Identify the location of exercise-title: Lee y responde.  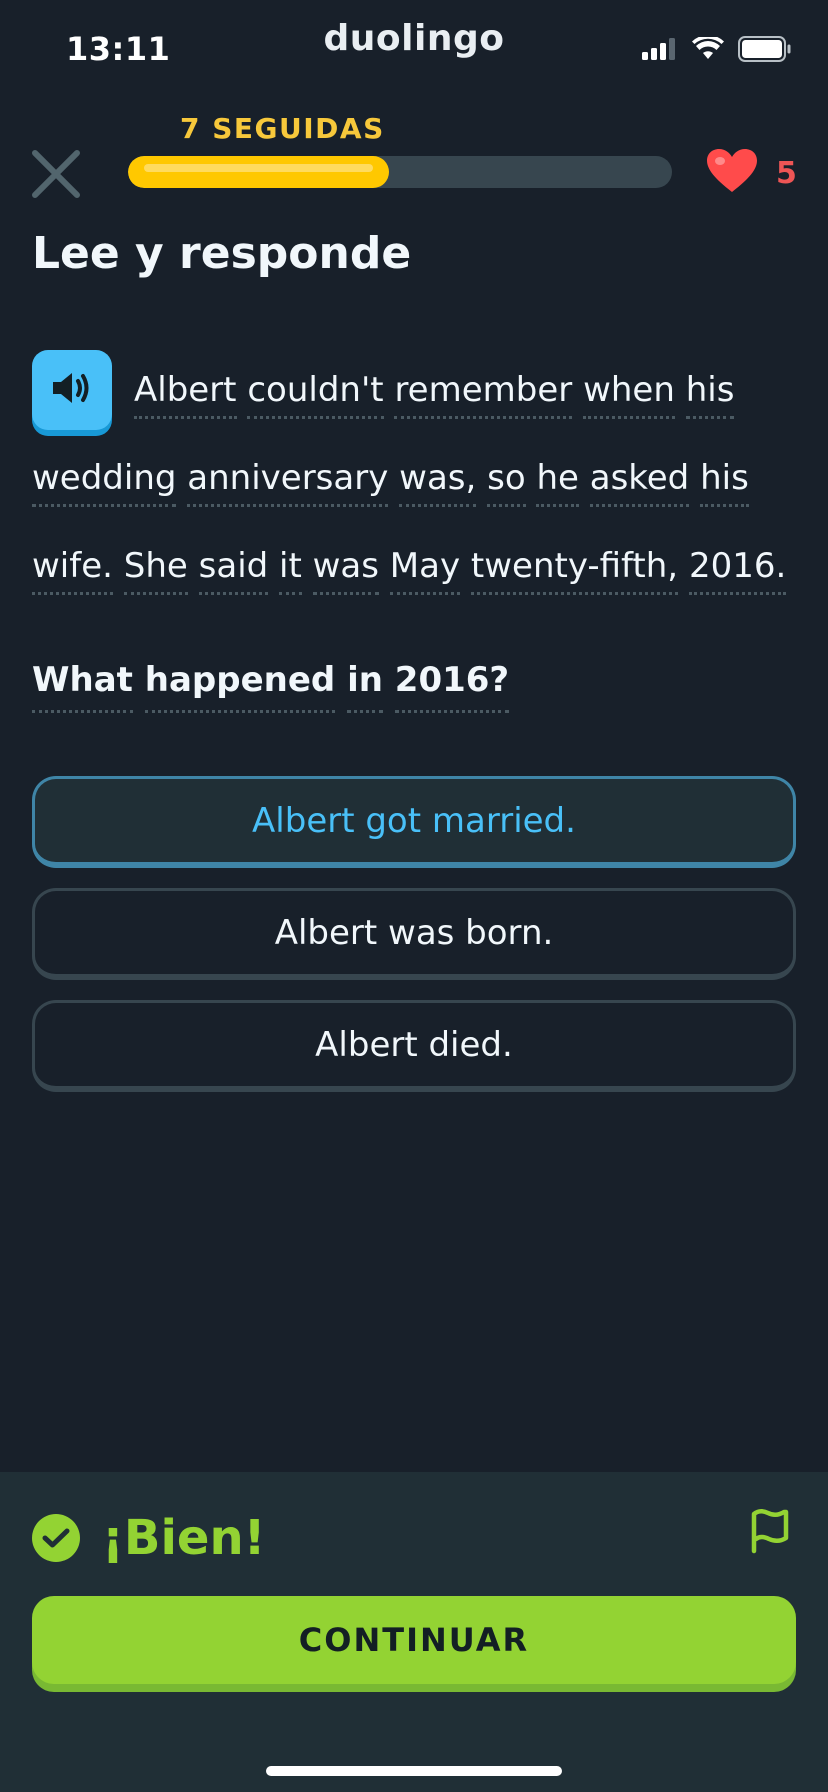
(222, 253).